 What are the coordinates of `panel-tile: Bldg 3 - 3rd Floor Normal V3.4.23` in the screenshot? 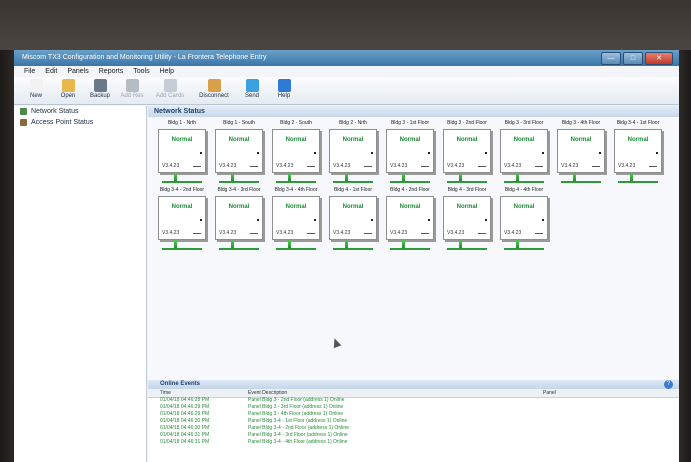 It's located at (524, 156).